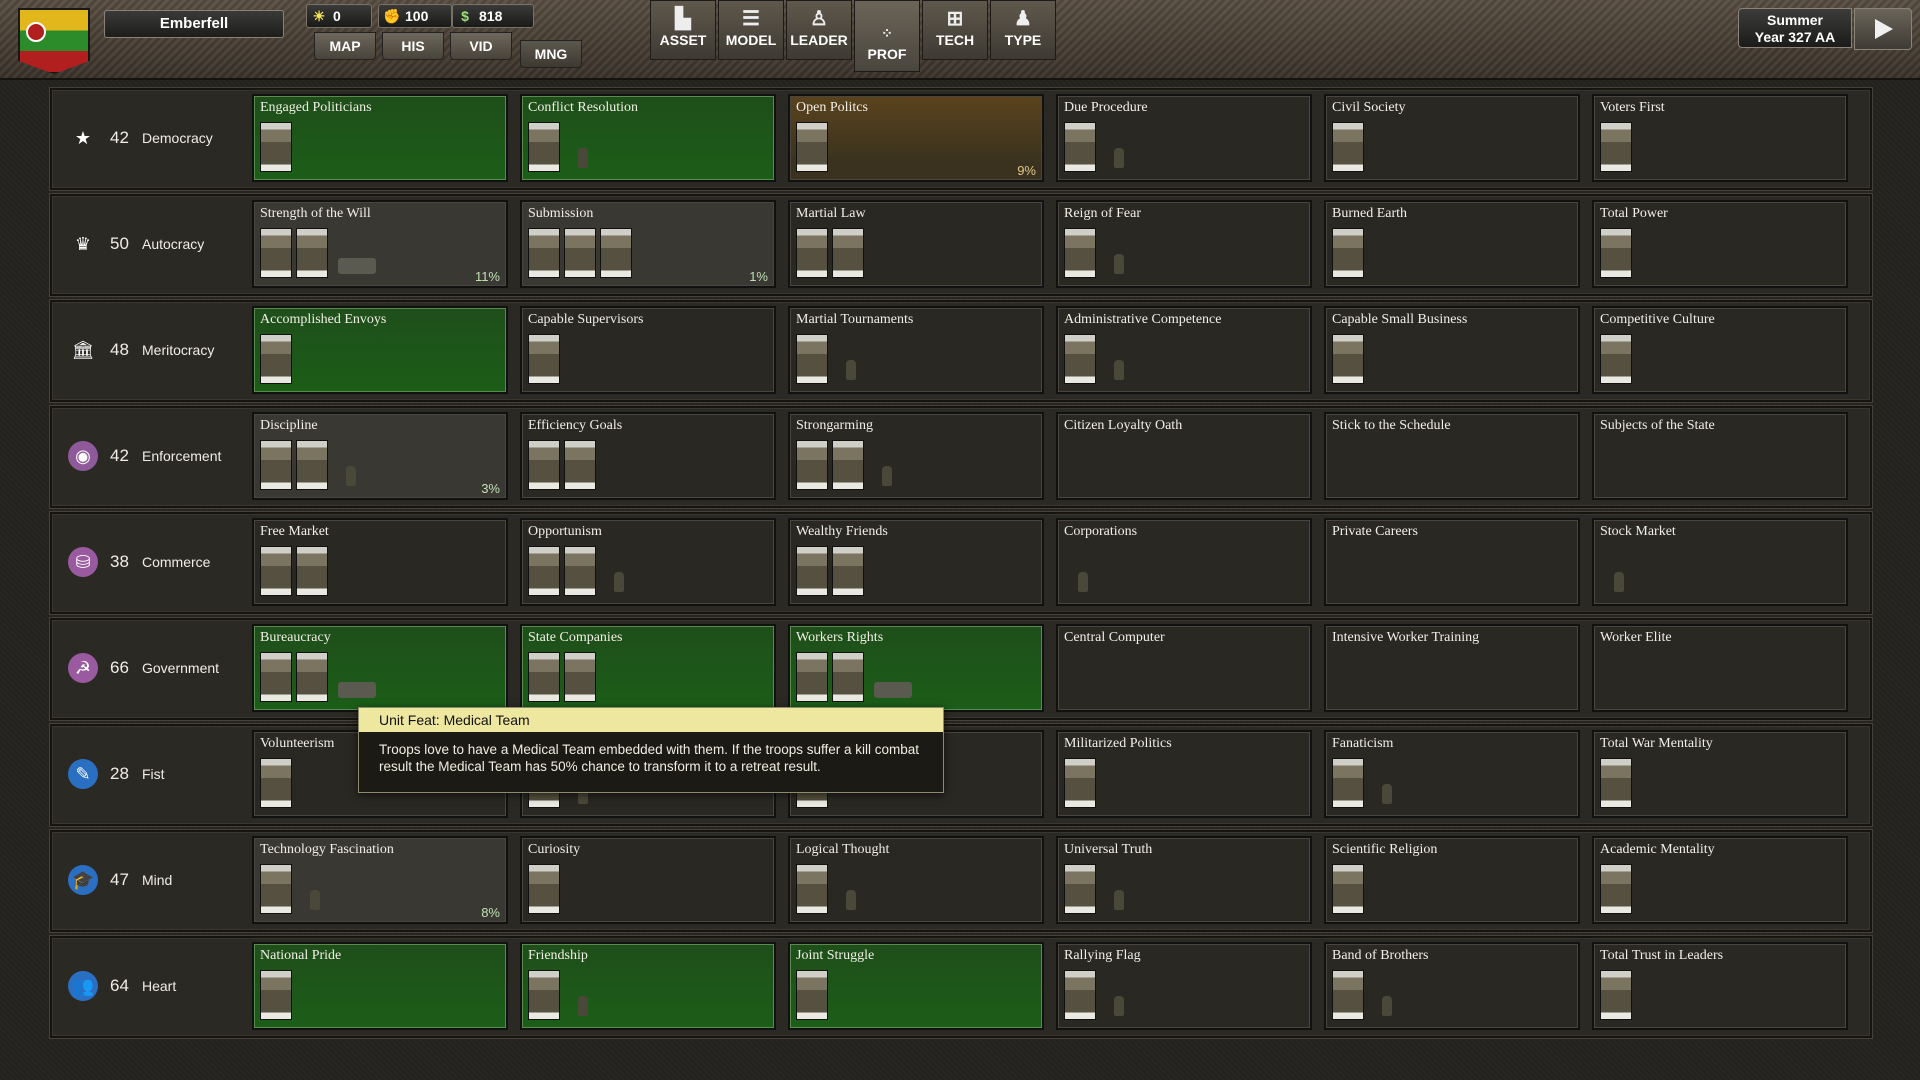  What do you see at coordinates (1184, 562) in the screenshot?
I see `profile-card: Corporations` at bounding box center [1184, 562].